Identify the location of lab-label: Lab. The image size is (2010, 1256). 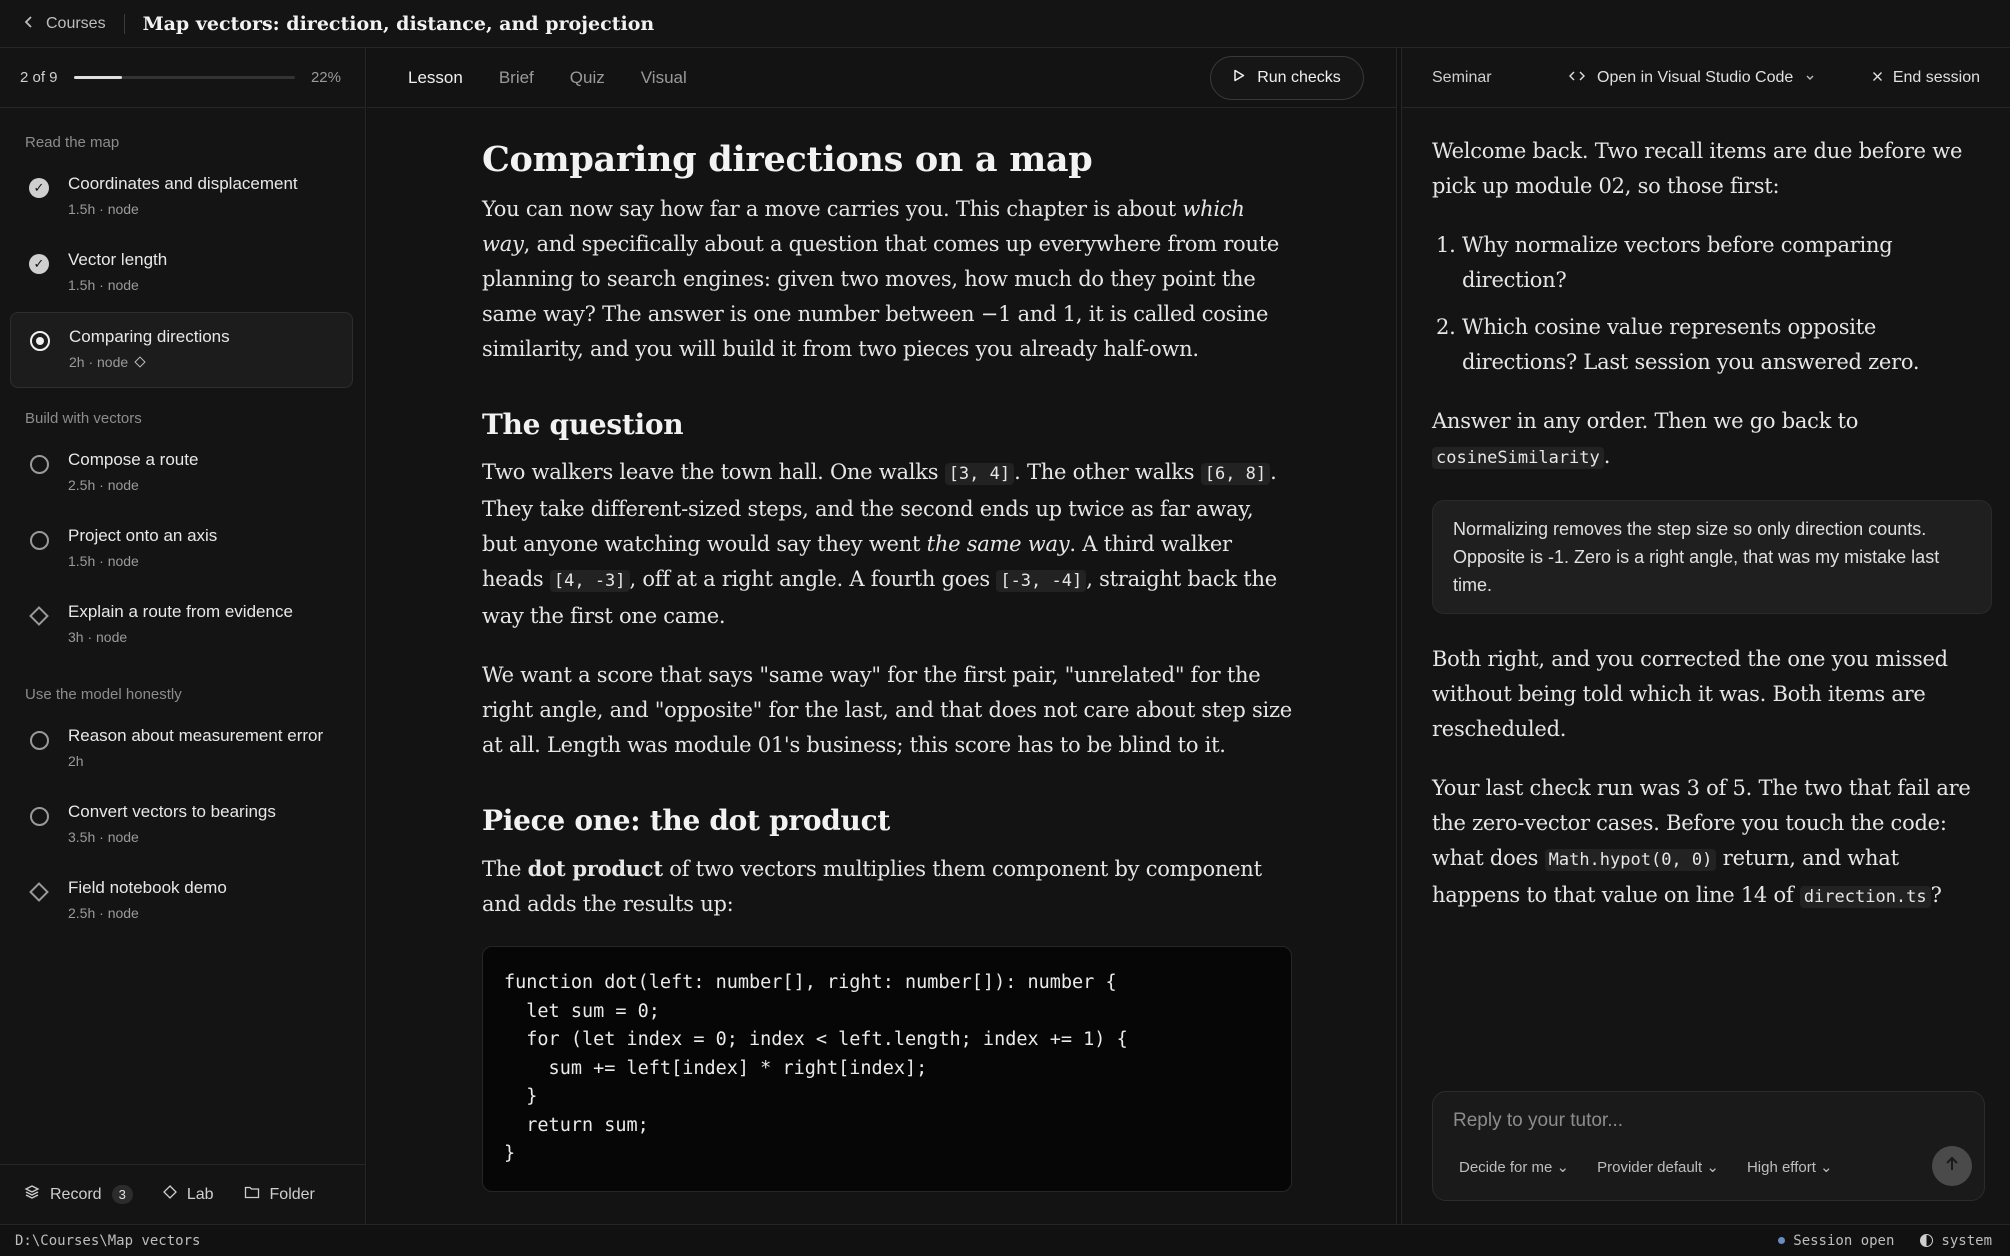
(200, 1194).